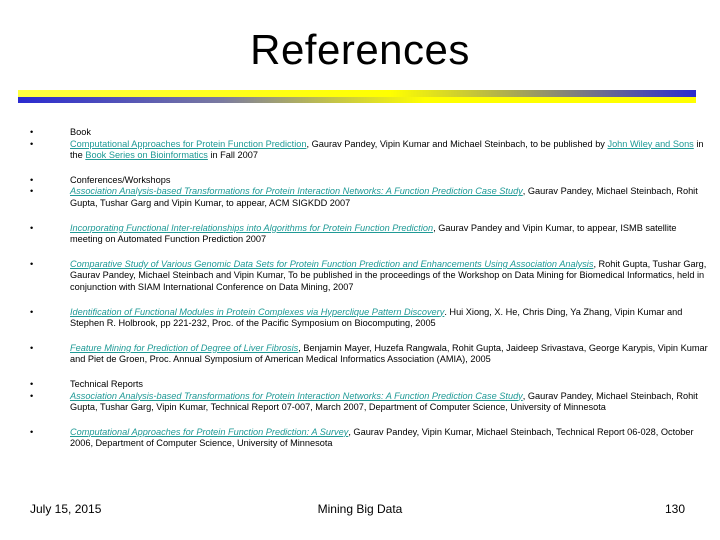 Image resolution: width=720 pixels, height=540 pixels. What do you see at coordinates (107, 383) in the screenshot?
I see `heading-text: Technical Reports` at bounding box center [107, 383].